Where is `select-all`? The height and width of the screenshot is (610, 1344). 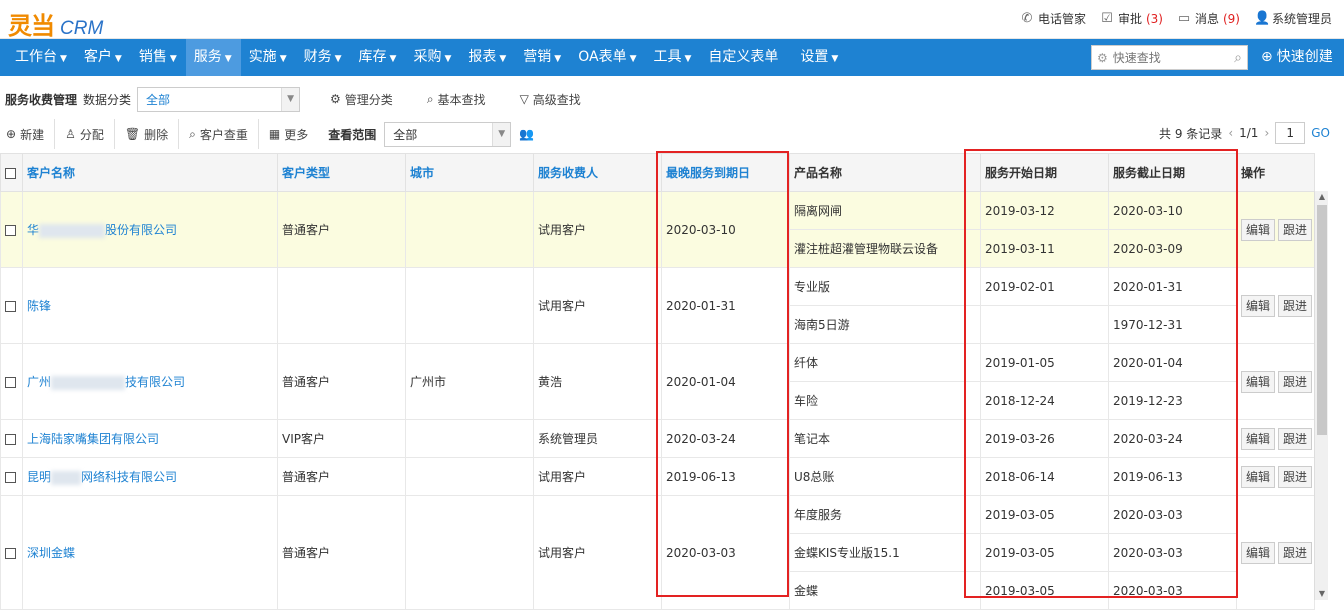 select-all is located at coordinates (11, 172).